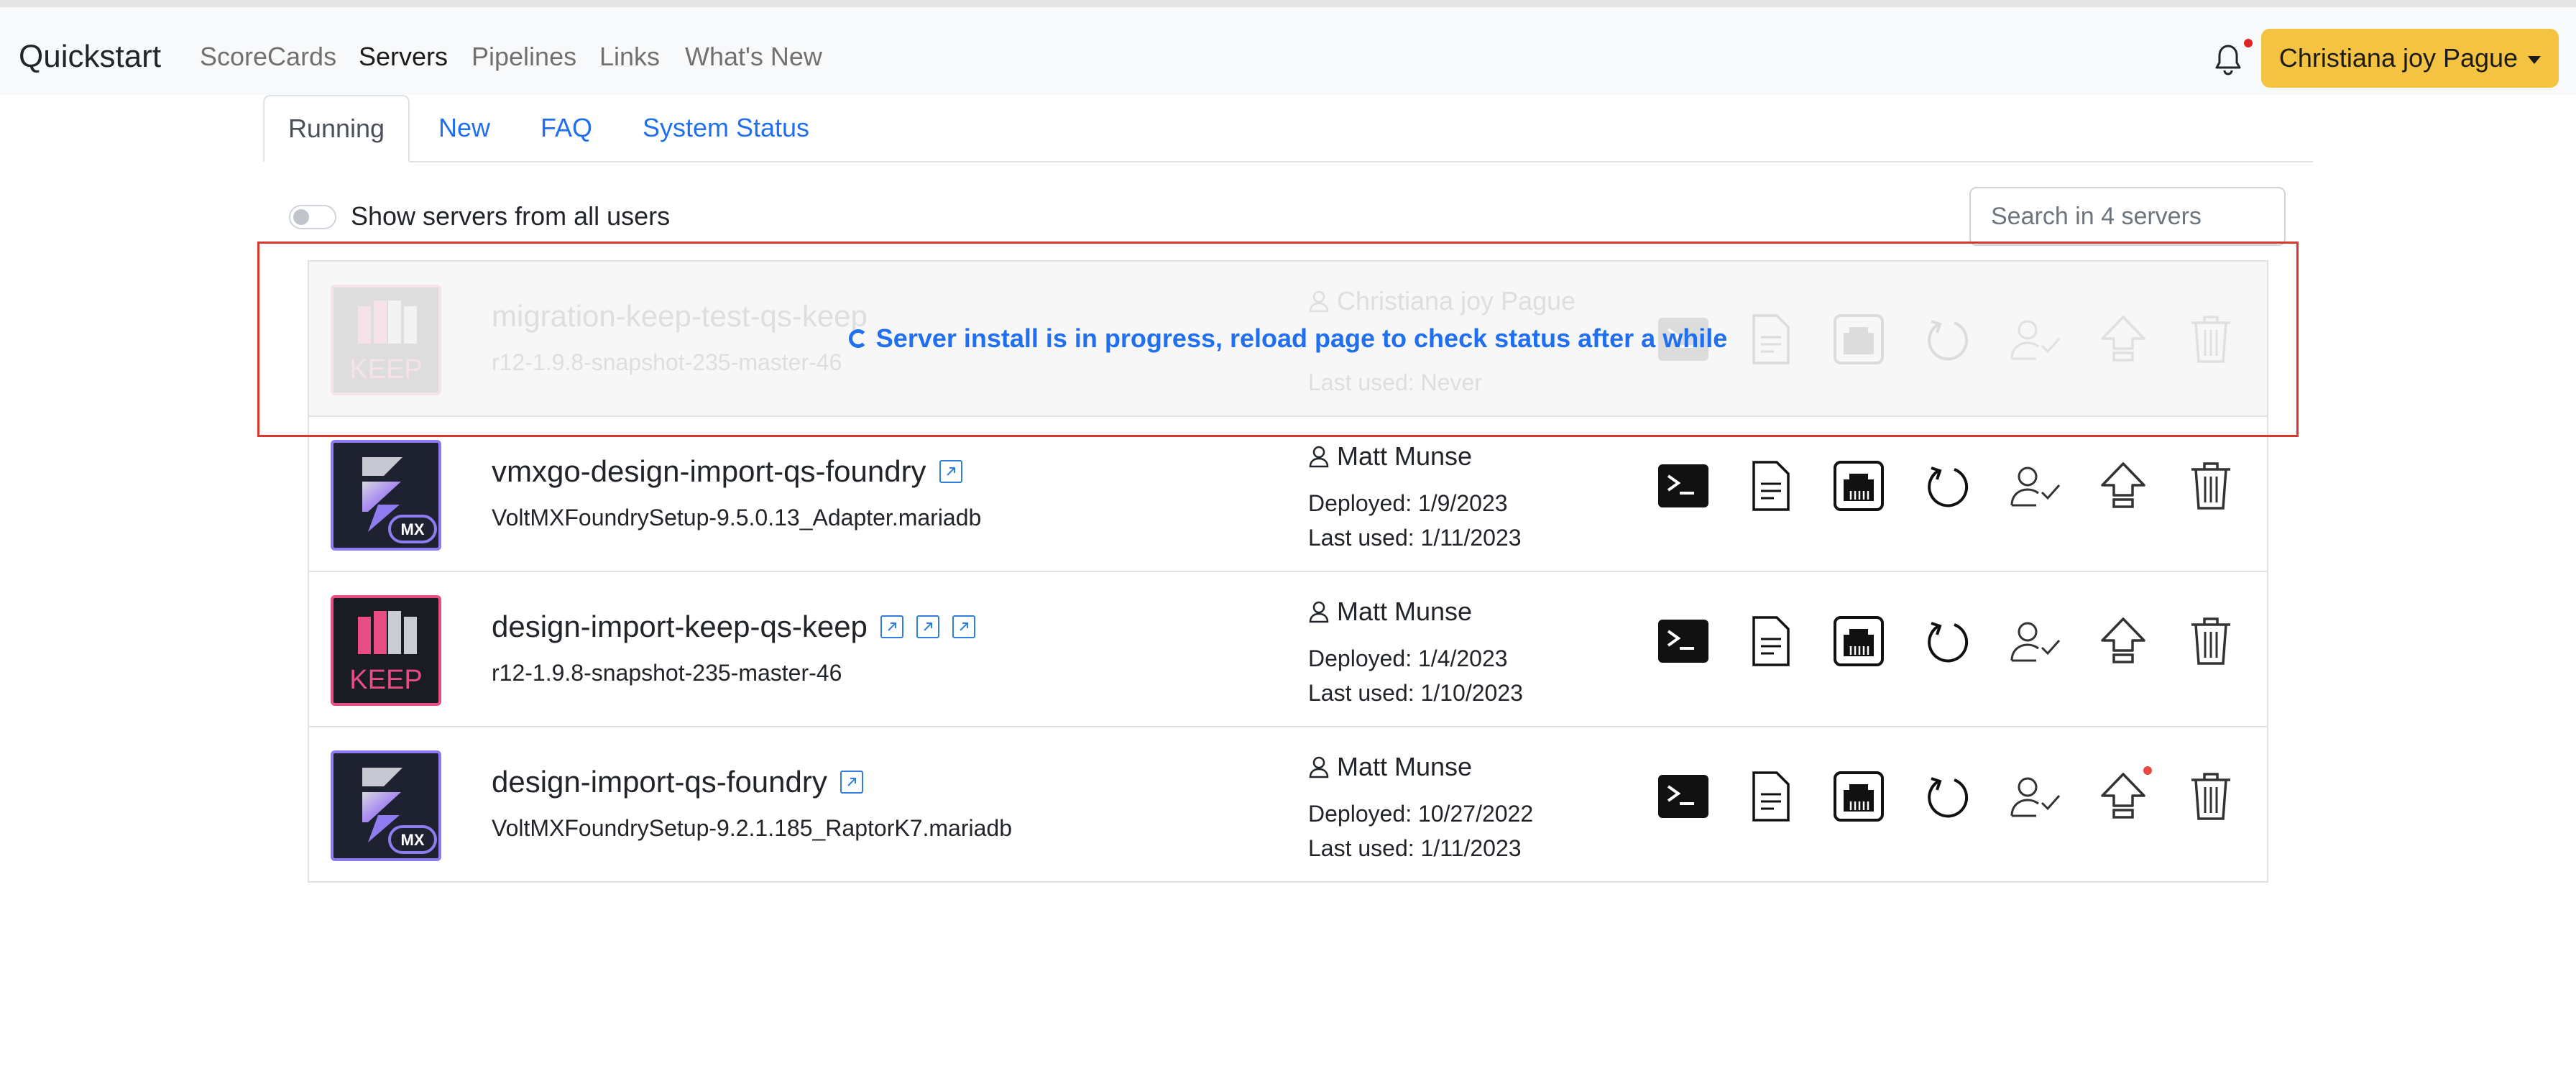 Image resolution: width=2576 pixels, height=1071 pixels. Describe the element at coordinates (753, 57) in the screenshot. I see `nav-whats-new: What's New` at that location.